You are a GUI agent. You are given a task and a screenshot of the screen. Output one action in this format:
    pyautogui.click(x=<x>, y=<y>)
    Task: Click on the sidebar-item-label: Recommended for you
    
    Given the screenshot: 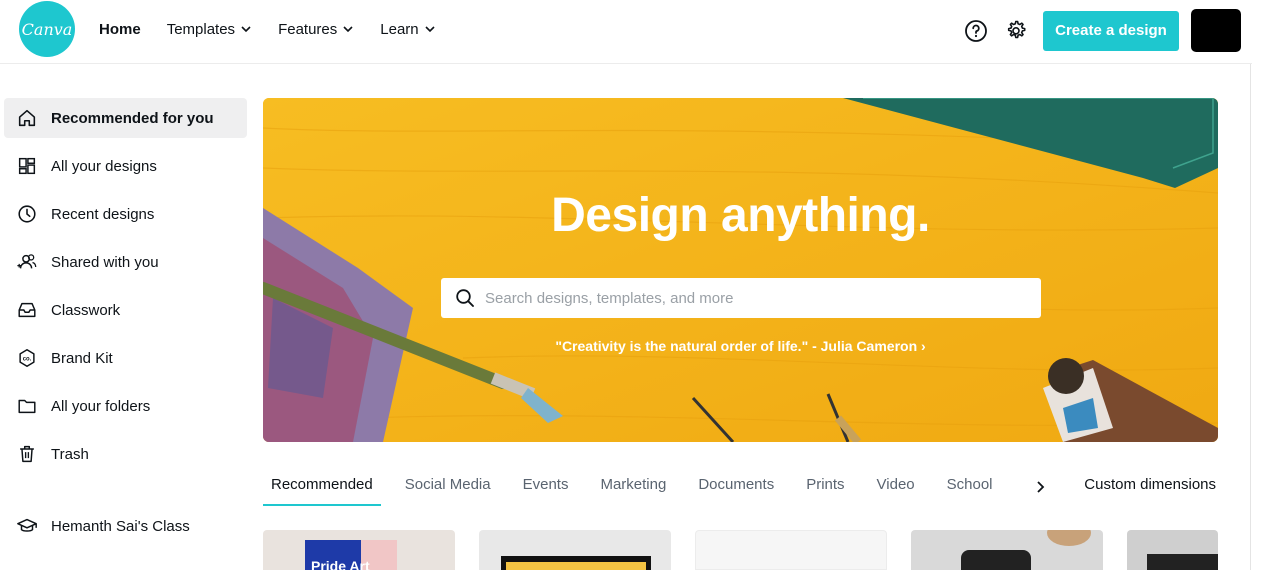 What is the action you would take?
    pyautogui.click(x=132, y=118)
    